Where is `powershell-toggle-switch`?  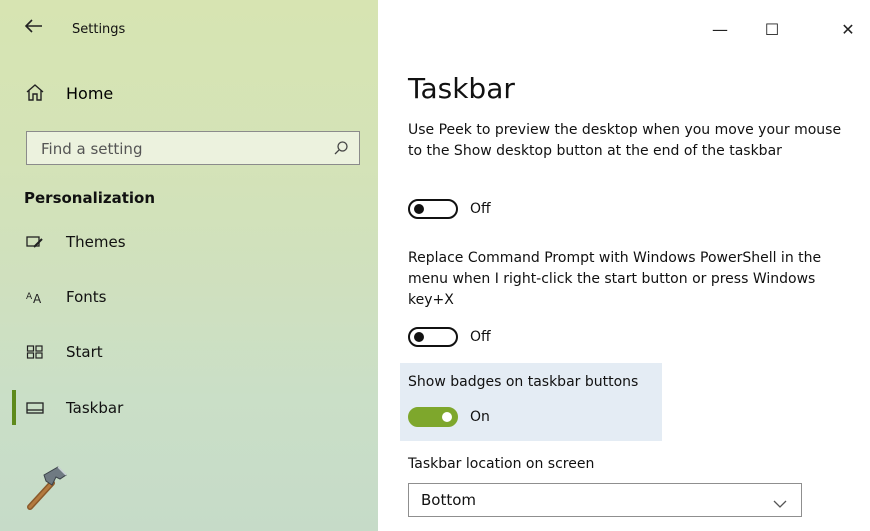
powershell-toggle-switch is located at coordinates (433, 337).